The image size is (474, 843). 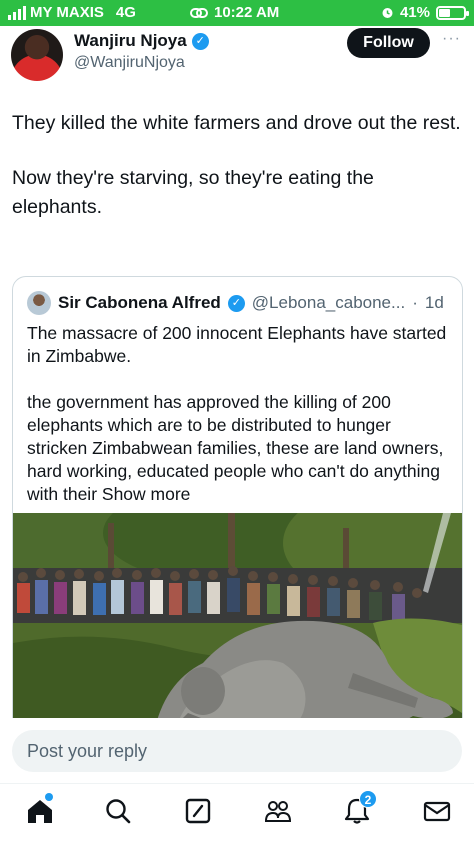 I want to click on nav-grok, so click(x=198, y=811).